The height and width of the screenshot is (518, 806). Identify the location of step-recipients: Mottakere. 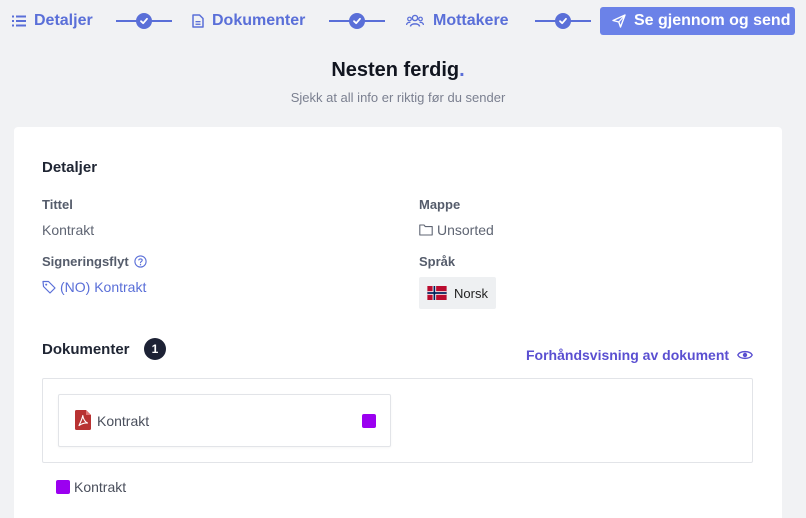
(457, 21).